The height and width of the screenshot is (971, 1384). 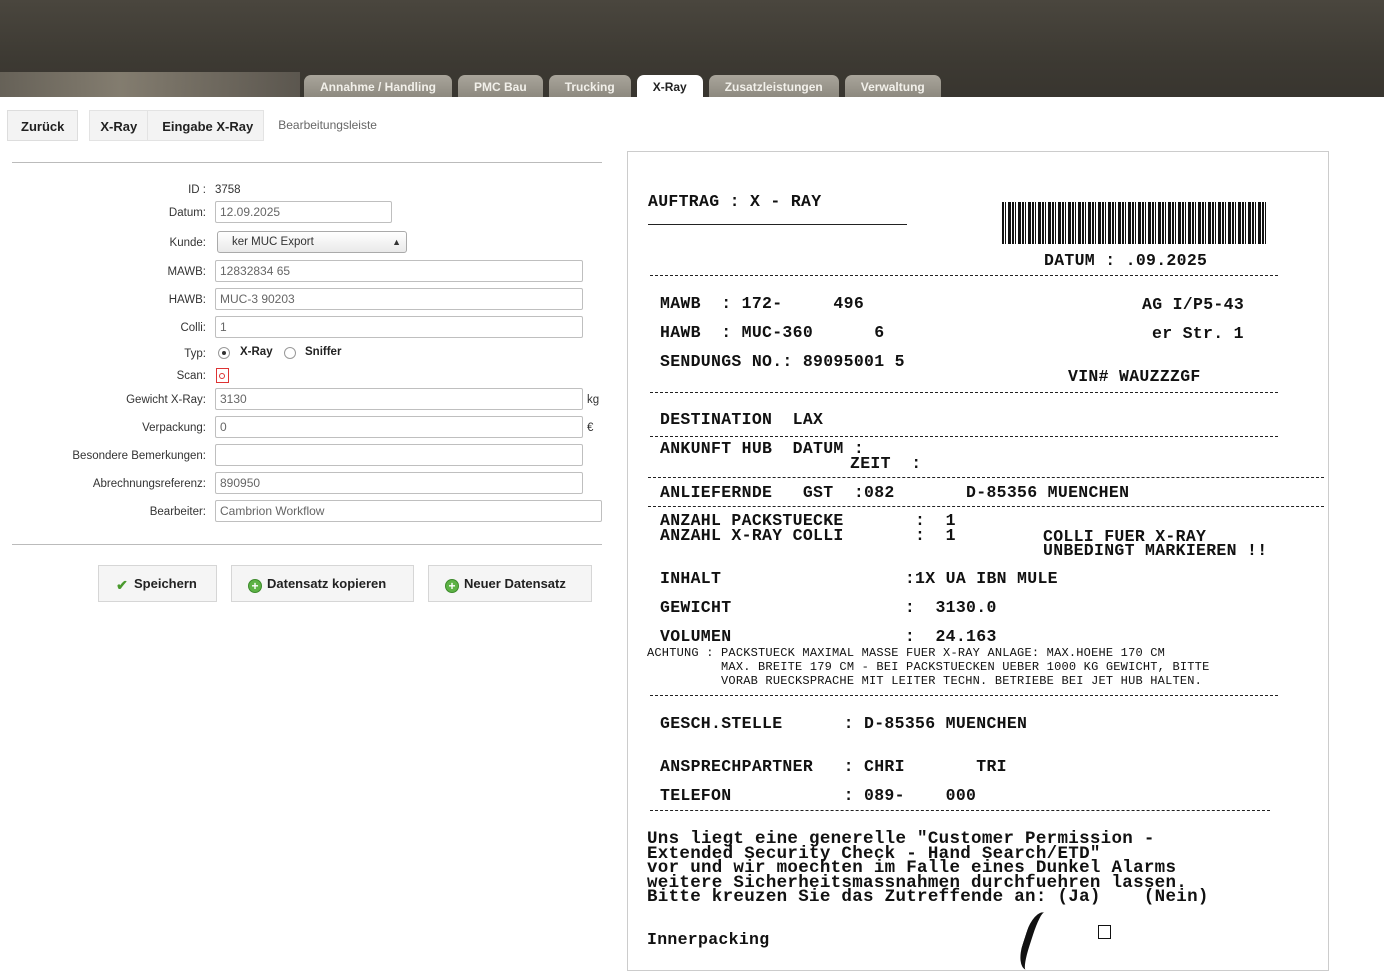 What do you see at coordinates (323, 352) in the screenshot?
I see `typ-option-sniffer-label: Sniffer` at bounding box center [323, 352].